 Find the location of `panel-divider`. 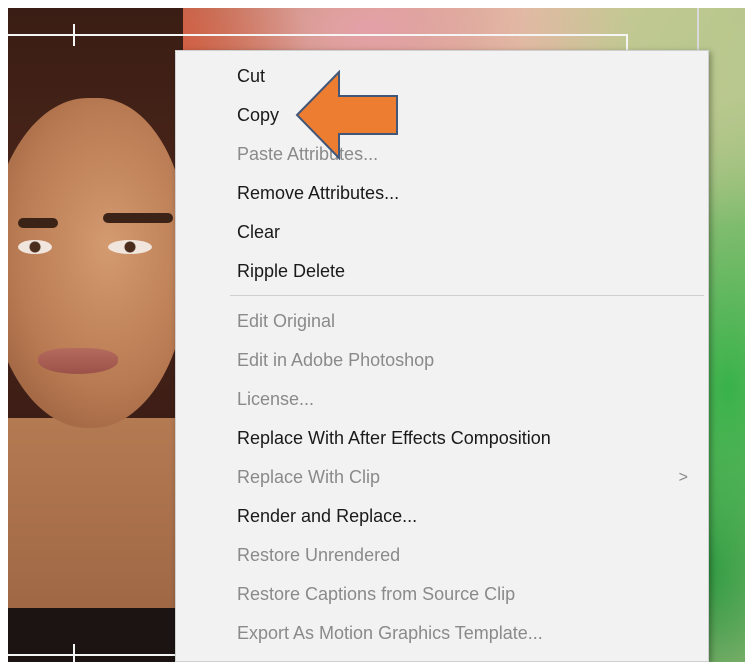

panel-divider is located at coordinates (698, 29).